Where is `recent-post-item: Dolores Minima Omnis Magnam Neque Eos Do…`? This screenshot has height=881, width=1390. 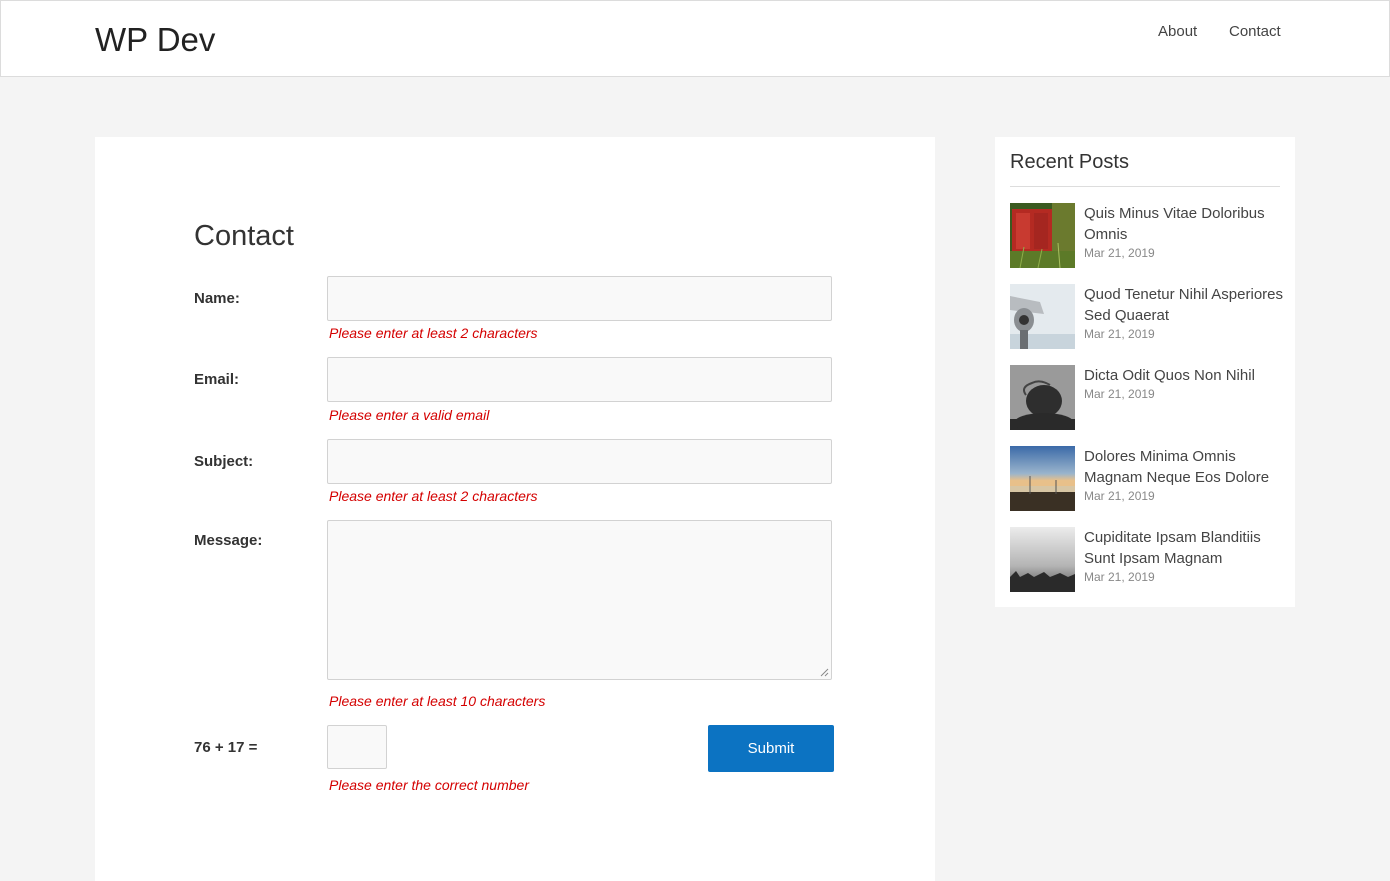 recent-post-item: Dolores Minima Omnis Magnam Neque Eos Do… is located at coordinates (1145, 479).